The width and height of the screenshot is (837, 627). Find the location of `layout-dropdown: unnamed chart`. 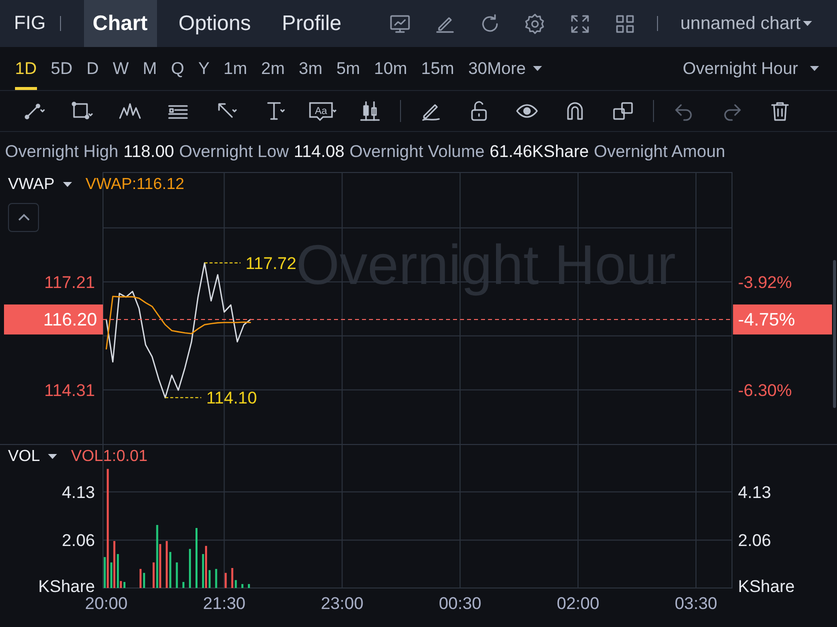

layout-dropdown: unnamed chart is located at coordinates (734, 23).